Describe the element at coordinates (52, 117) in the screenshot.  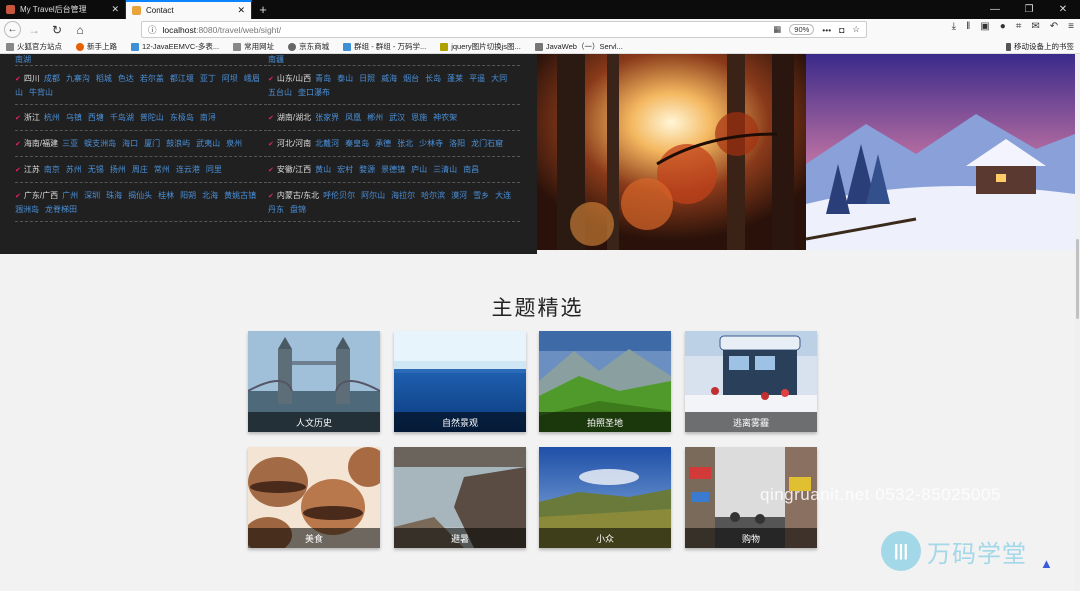
I see `city-link: 杭州` at that location.